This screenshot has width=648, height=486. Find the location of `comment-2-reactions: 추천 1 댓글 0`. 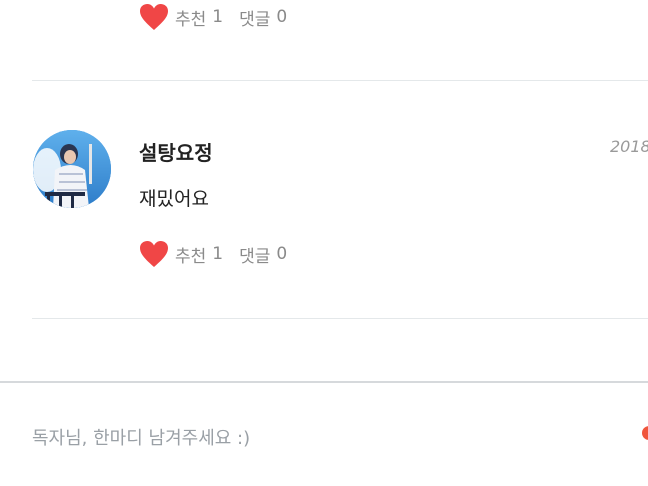

comment-2-reactions: 추천 1 댓글 0 is located at coordinates (213, 254).